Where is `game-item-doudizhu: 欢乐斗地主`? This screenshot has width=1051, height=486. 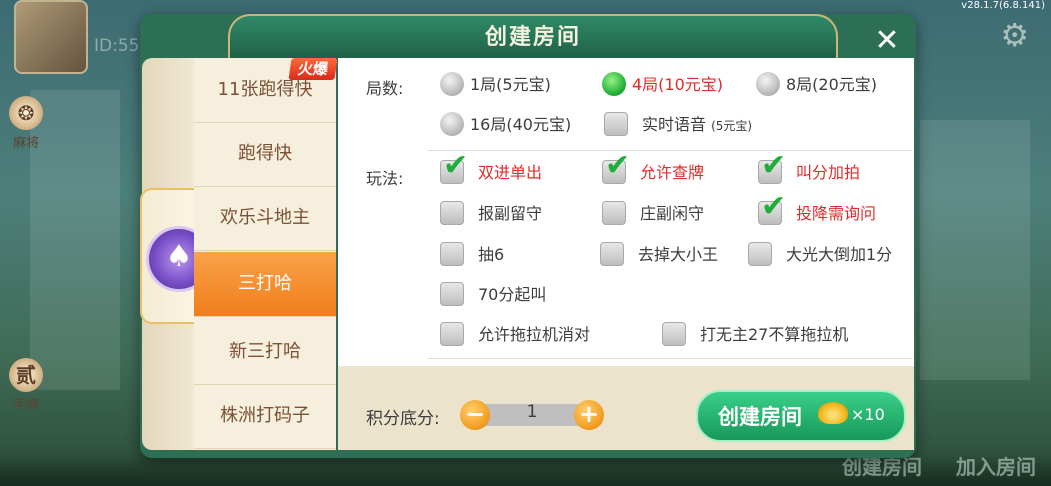
game-item-doudizhu: 欢乐斗地主 is located at coordinates (265, 218).